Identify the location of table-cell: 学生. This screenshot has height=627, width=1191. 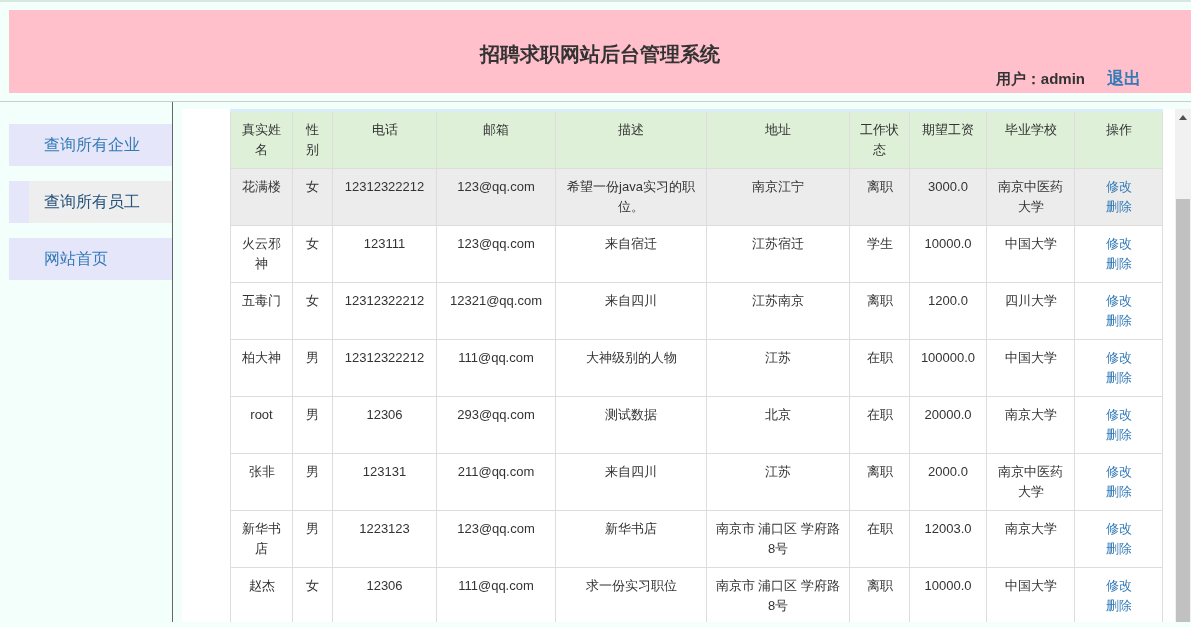
(879, 254).